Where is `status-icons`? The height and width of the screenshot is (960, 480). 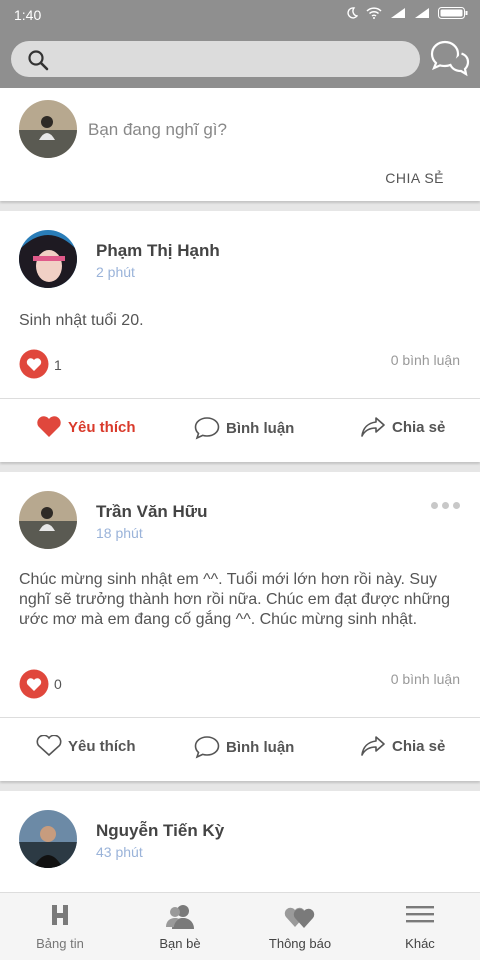
status-icons is located at coordinates (407, 13).